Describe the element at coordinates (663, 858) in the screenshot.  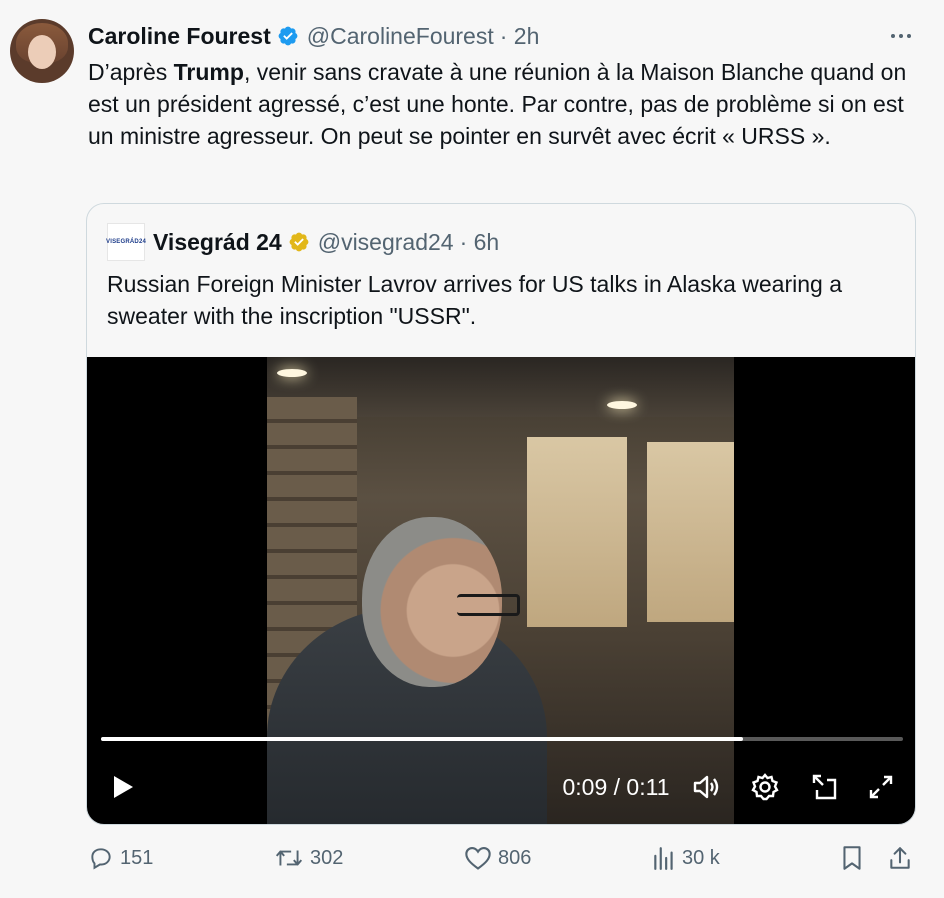
I see `views-icon` at that location.